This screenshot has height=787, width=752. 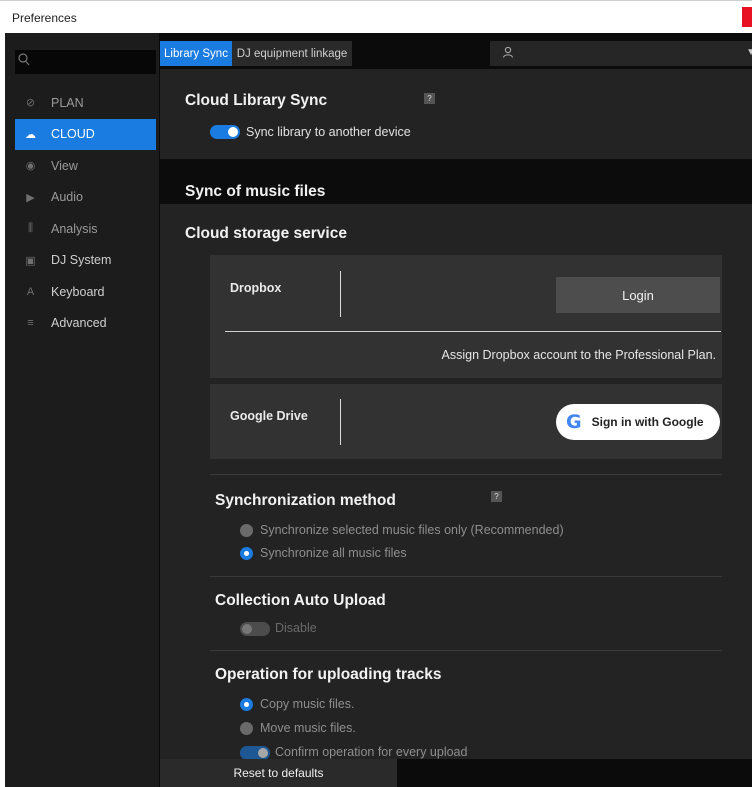 What do you see at coordinates (269, 416) in the screenshot?
I see `google-drive-label: Google Drive` at bounding box center [269, 416].